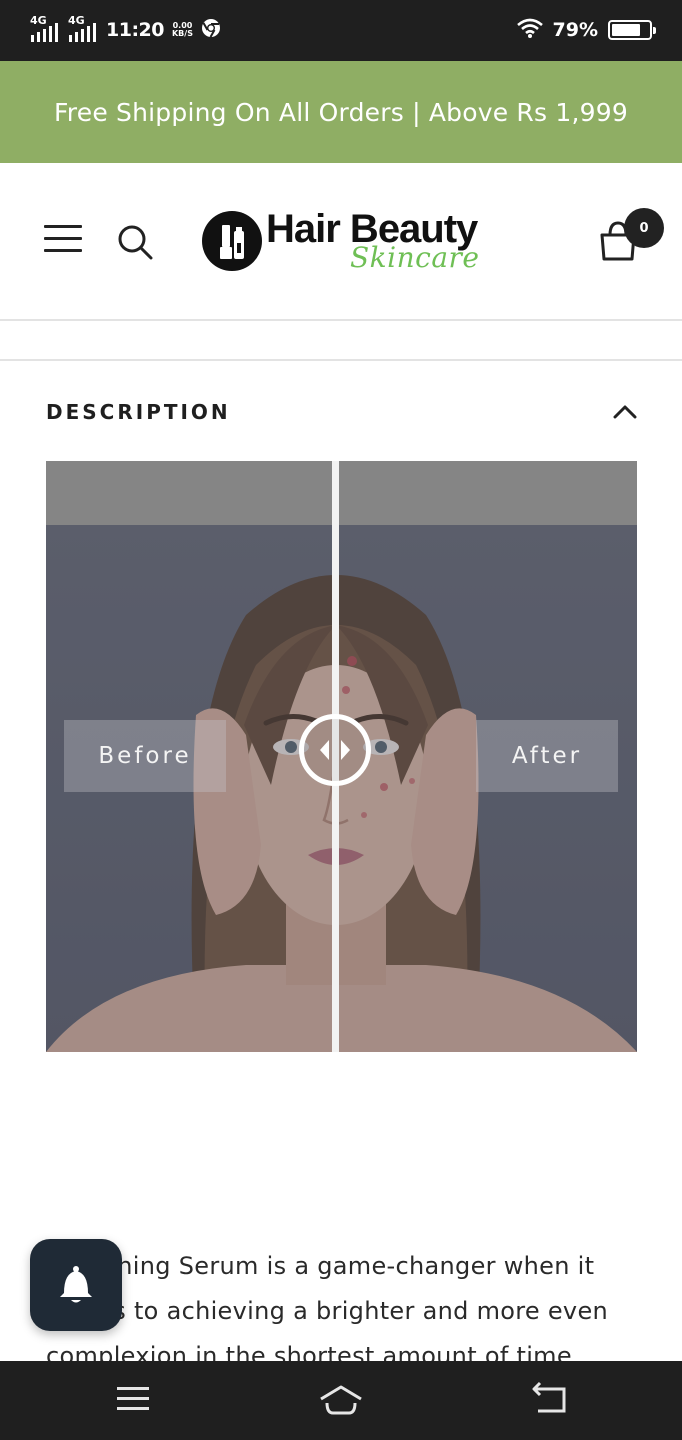 The image size is (682, 1440). I want to click on status-right: 79%, so click(586, 30).